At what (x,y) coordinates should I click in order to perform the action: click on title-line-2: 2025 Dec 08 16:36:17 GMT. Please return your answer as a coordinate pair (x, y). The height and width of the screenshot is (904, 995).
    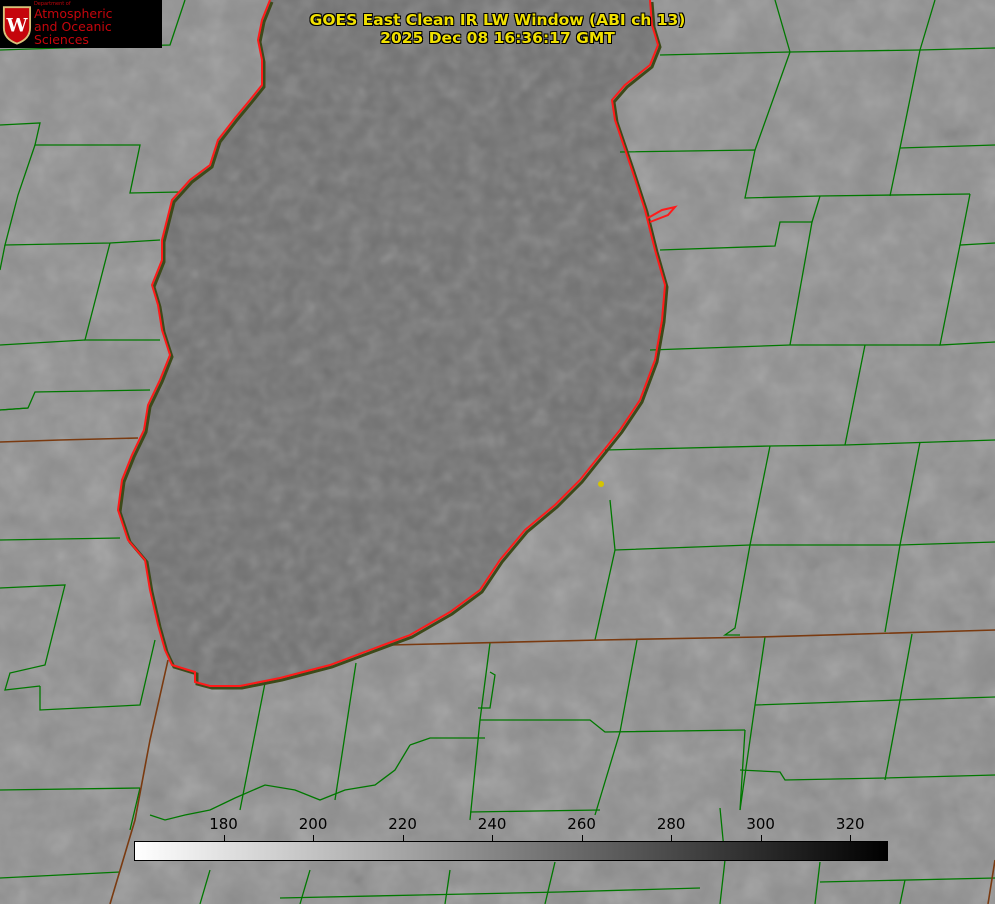
    Looking at the image, I should click on (497, 38).